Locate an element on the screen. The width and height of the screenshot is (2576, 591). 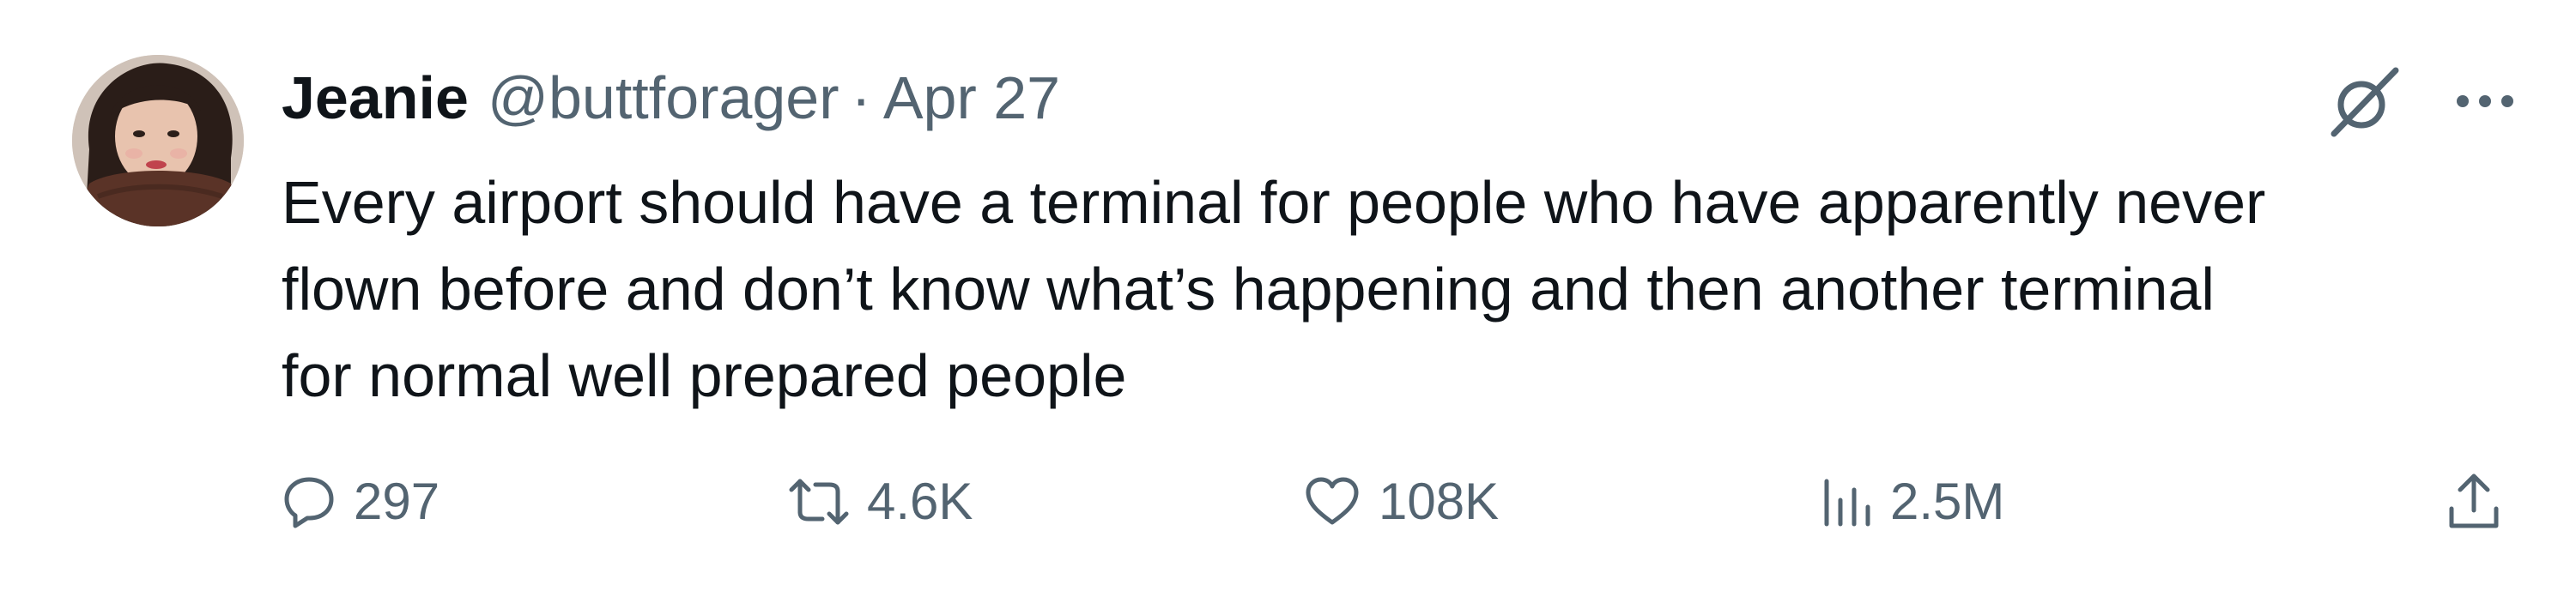
like-count: 108K is located at coordinates (1439, 501).